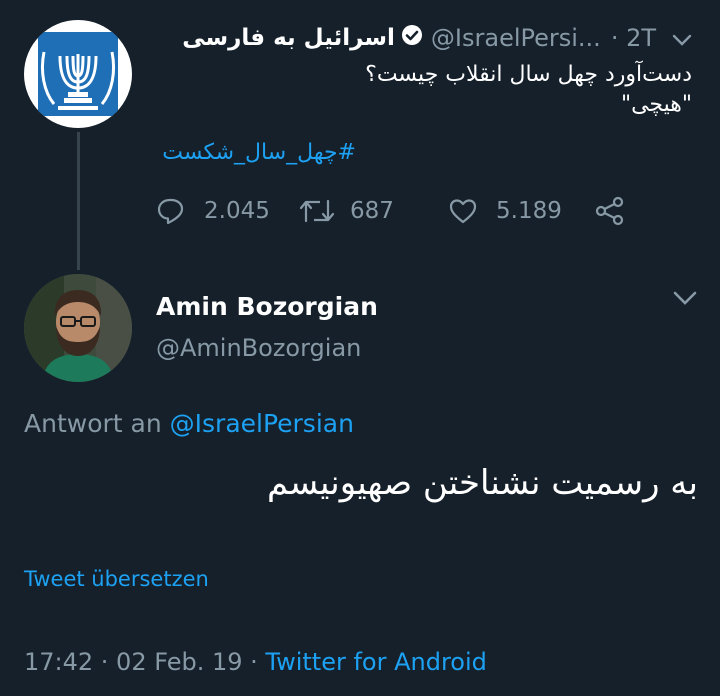 The height and width of the screenshot is (696, 720). What do you see at coordinates (93, 423) in the screenshot?
I see `reply-prefix: Antwort an` at bounding box center [93, 423].